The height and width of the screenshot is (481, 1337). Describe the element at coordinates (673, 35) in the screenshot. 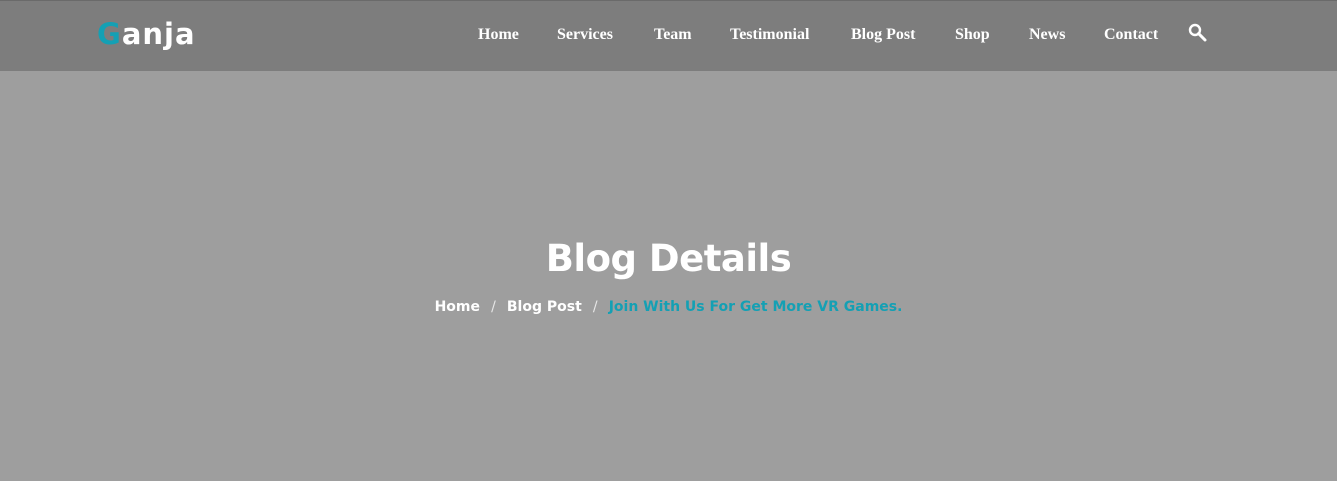

I see `nav-team: Team` at that location.